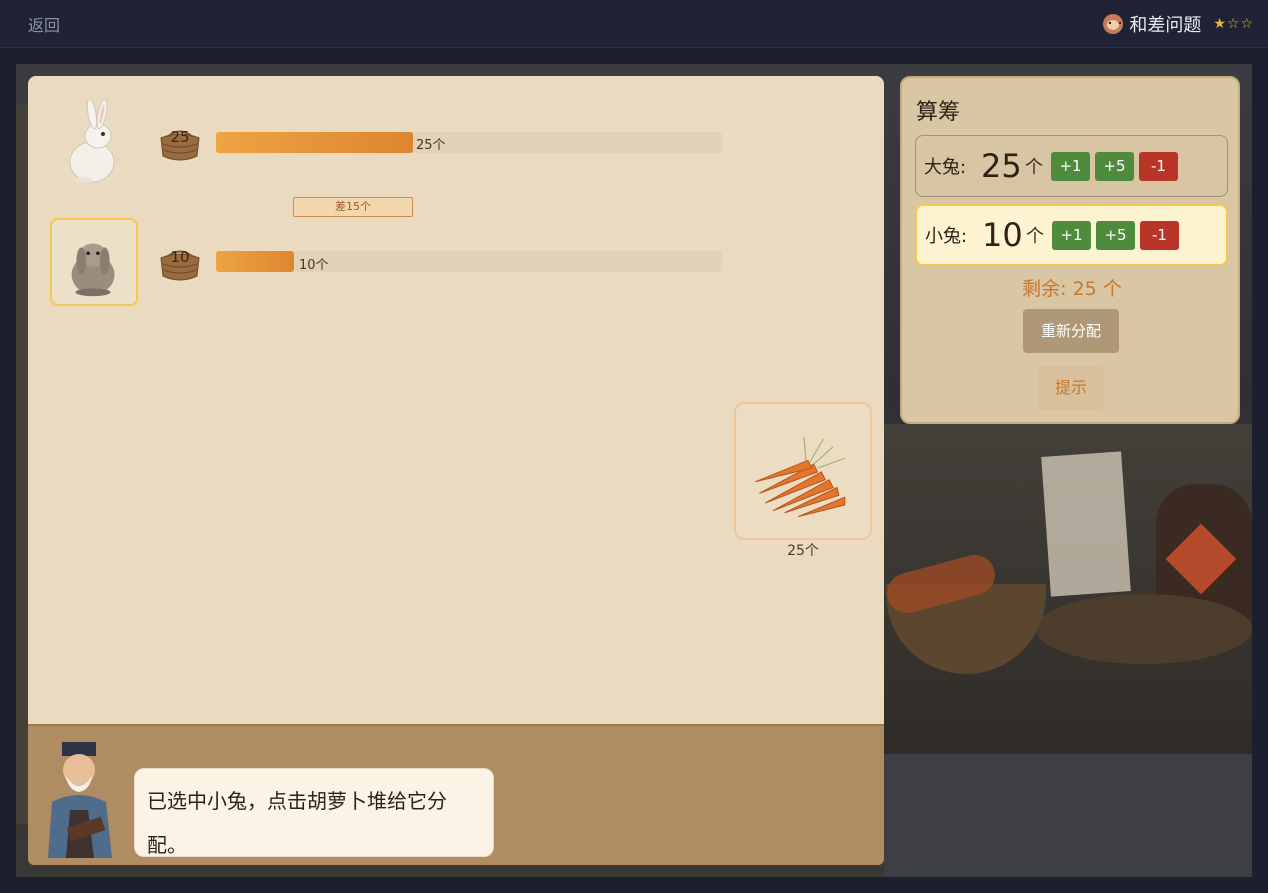 This screenshot has width=1268, height=893. I want to click on small-rabbit-basket-count: 10, so click(180, 257).